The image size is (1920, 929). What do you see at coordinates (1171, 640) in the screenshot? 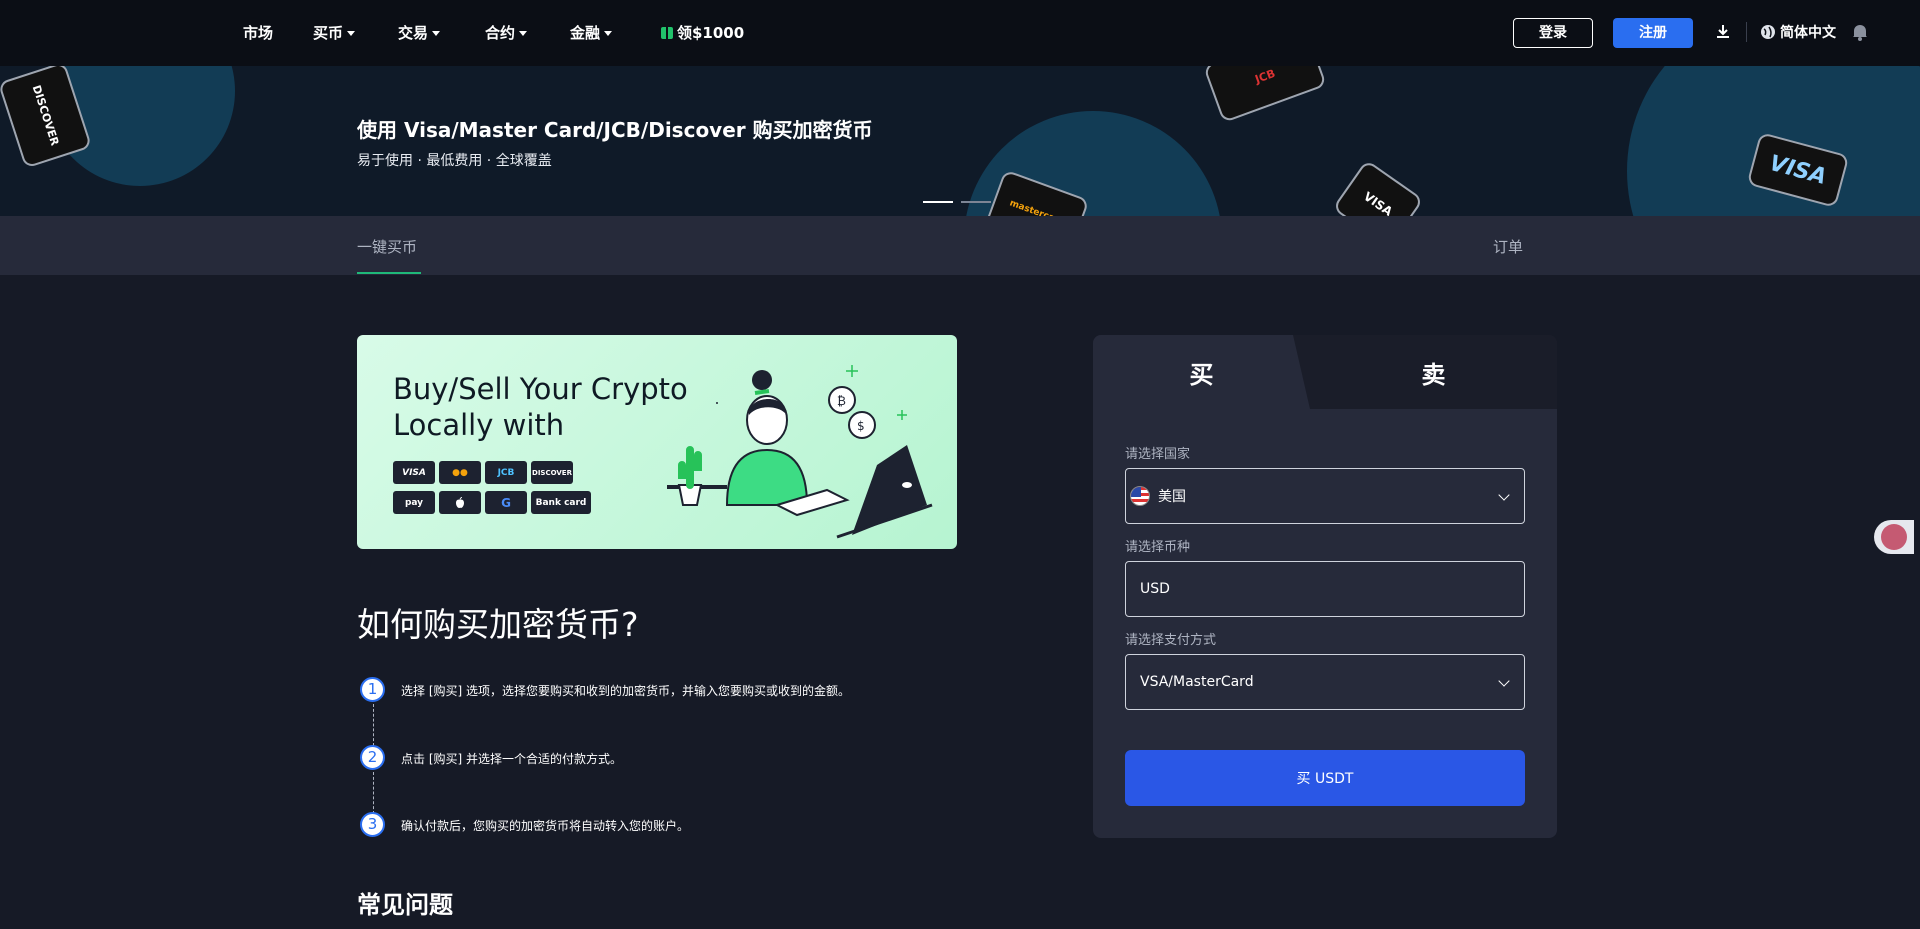
I see `payment-method-label: 请选择支付方式` at bounding box center [1171, 640].